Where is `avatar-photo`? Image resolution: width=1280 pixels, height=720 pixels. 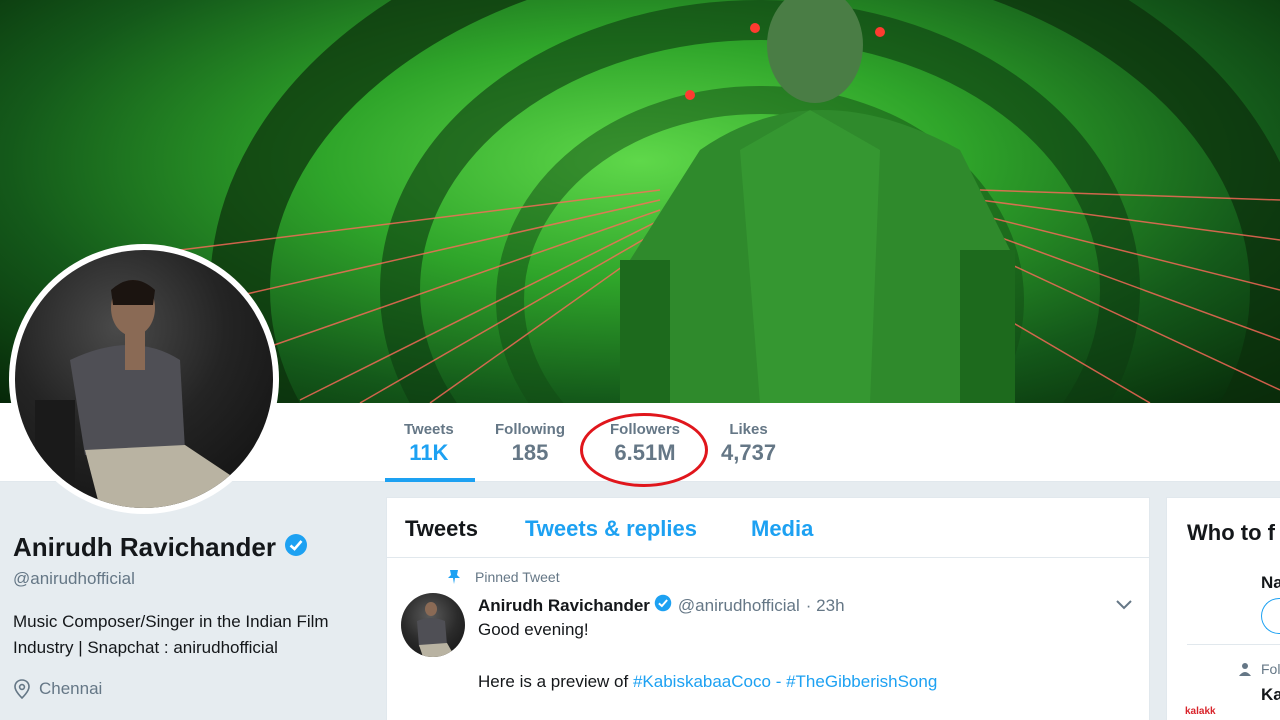
avatar-photo is located at coordinates (144, 379).